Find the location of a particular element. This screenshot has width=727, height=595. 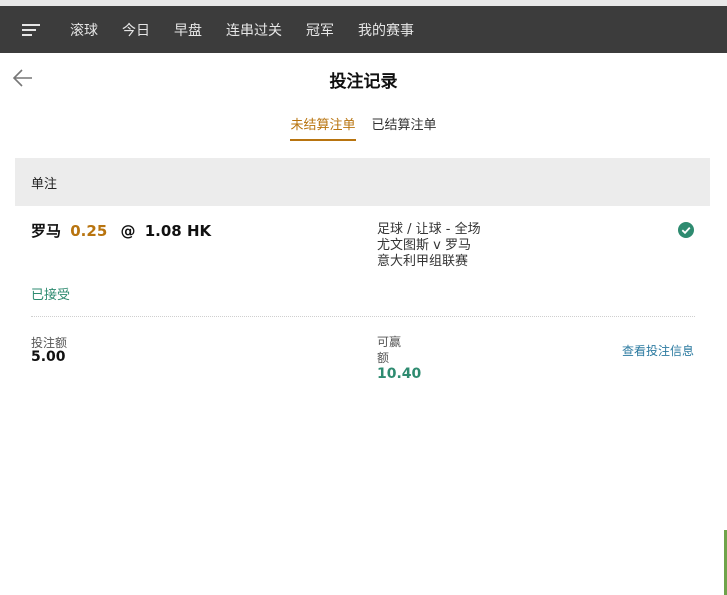

tab-settled: 已结算注单 is located at coordinates (404, 126).